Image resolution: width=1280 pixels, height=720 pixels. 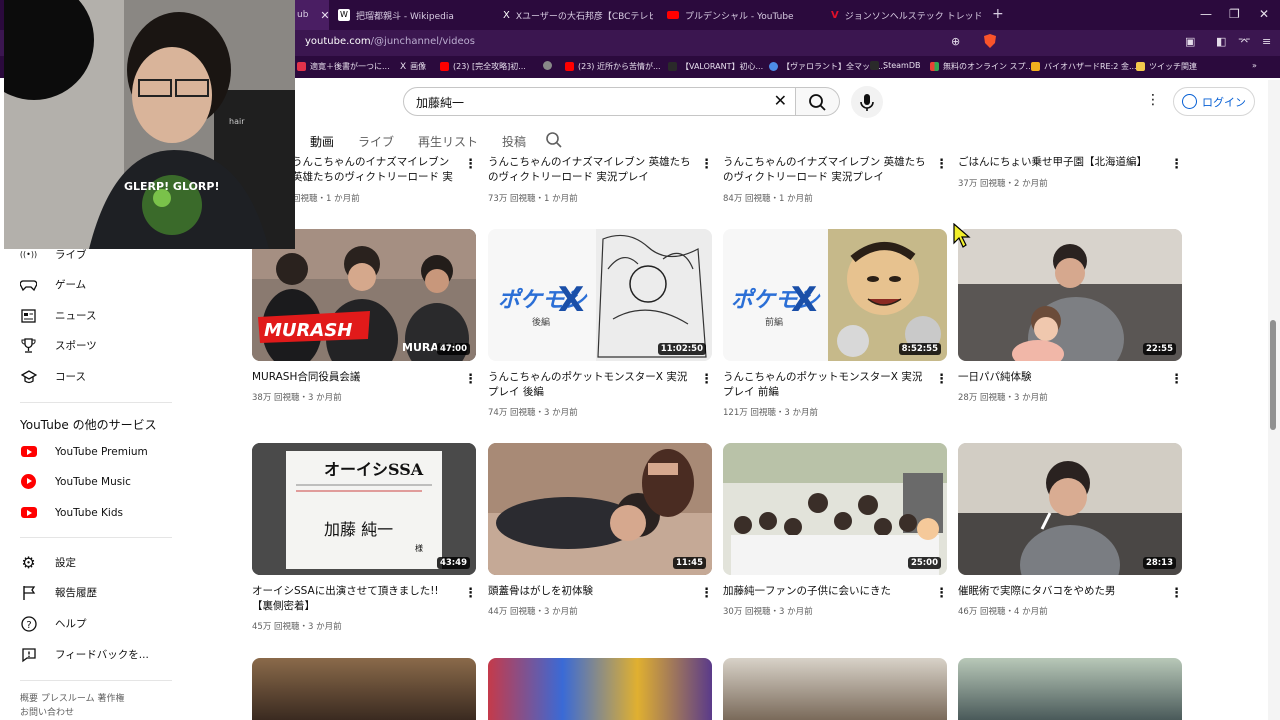 What do you see at coordinates (541, 322) in the screenshot?
I see `thumb-subtitle: 後編` at bounding box center [541, 322].